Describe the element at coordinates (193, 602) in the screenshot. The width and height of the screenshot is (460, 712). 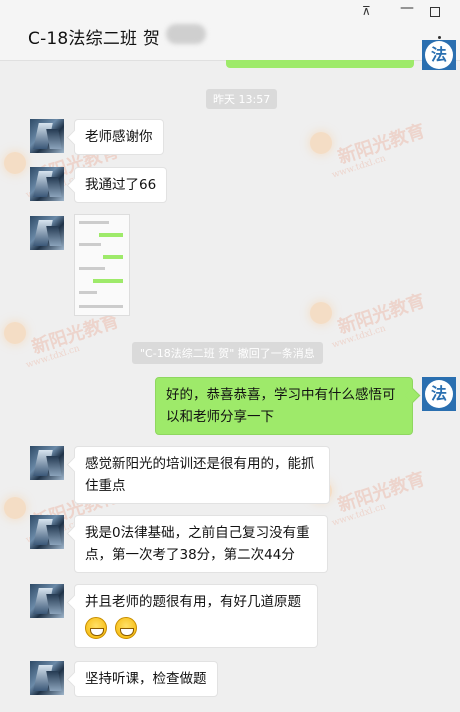
I see `message-text: 并且老师的题很有用，有好几道原题` at that location.